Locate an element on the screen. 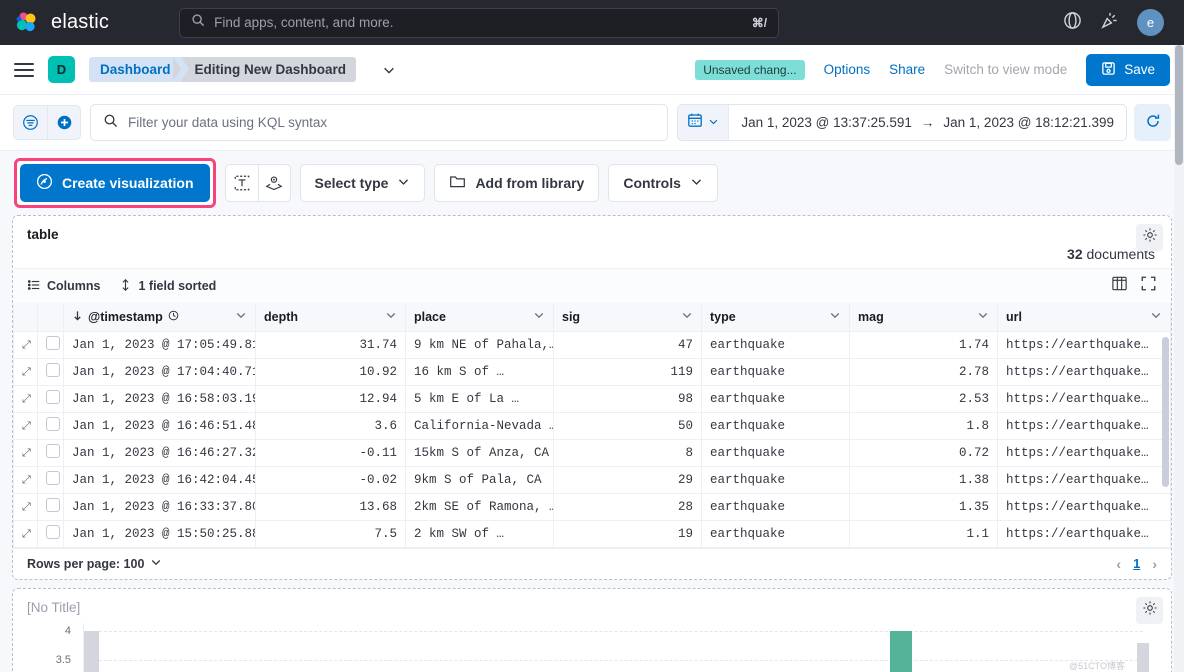 This screenshot has width=1184, height=672. cell-type: earthquake is located at coordinates (775, 372).